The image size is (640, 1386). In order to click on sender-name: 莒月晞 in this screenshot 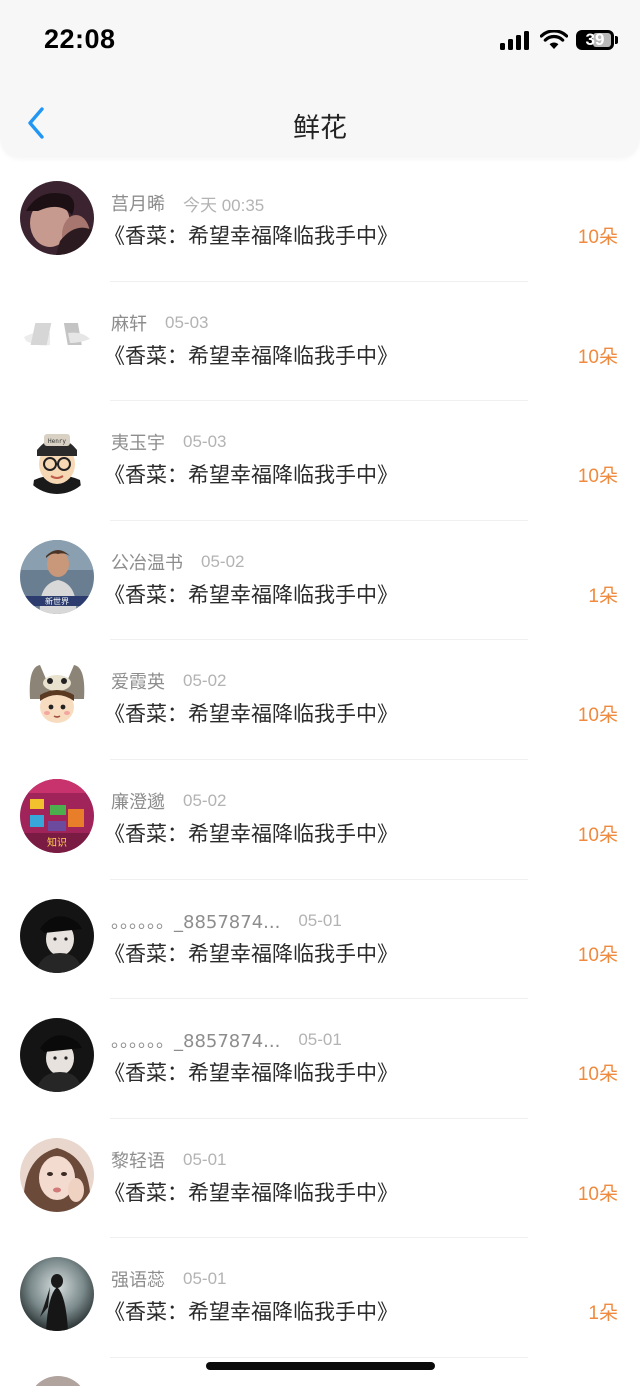, I will do `click(138, 204)`.